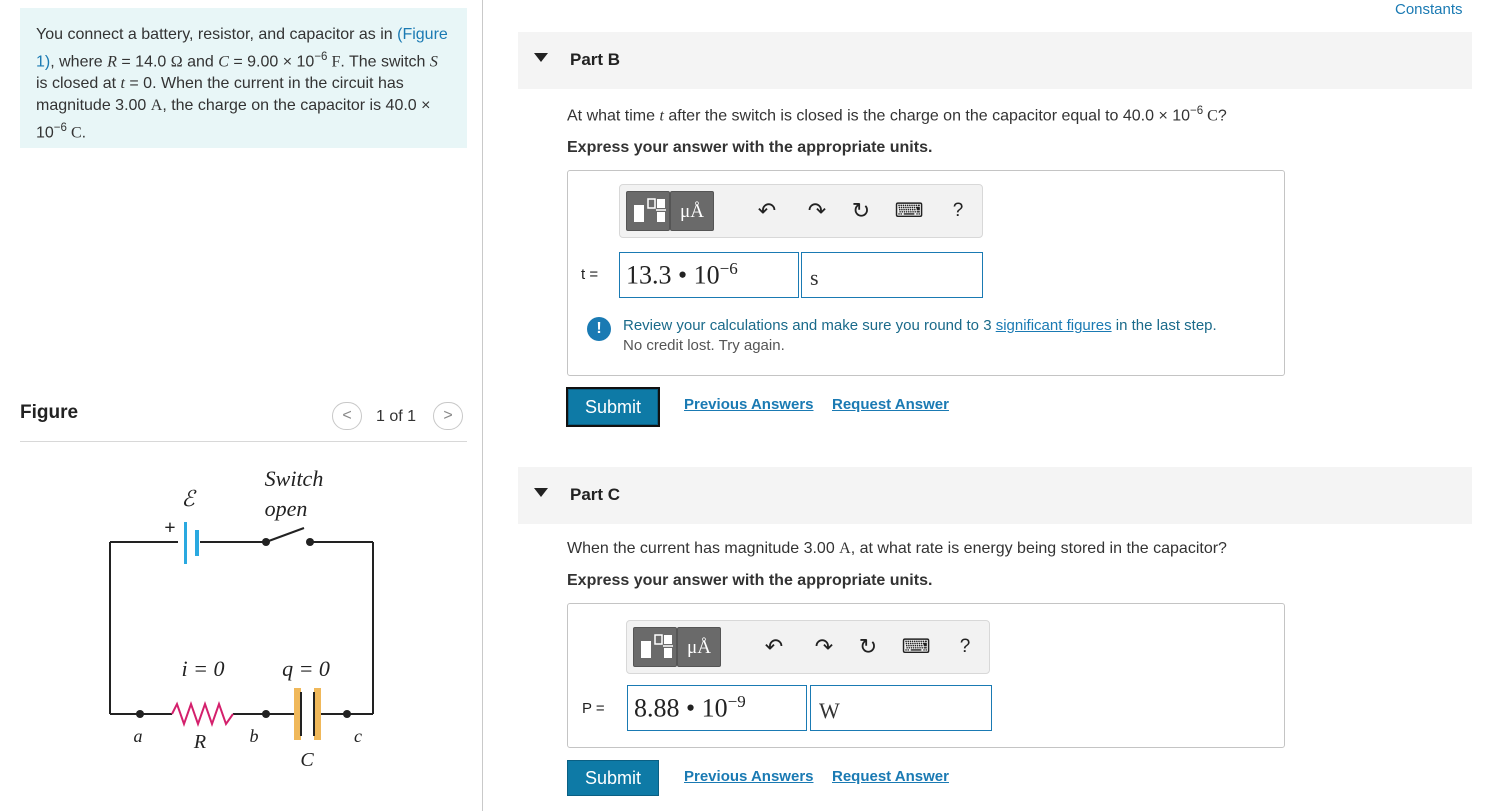 This screenshot has width=1487, height=811. Describe the element at coordinates (169, 528) in the screenshot. I see `battery-plus-label: +` at that location.